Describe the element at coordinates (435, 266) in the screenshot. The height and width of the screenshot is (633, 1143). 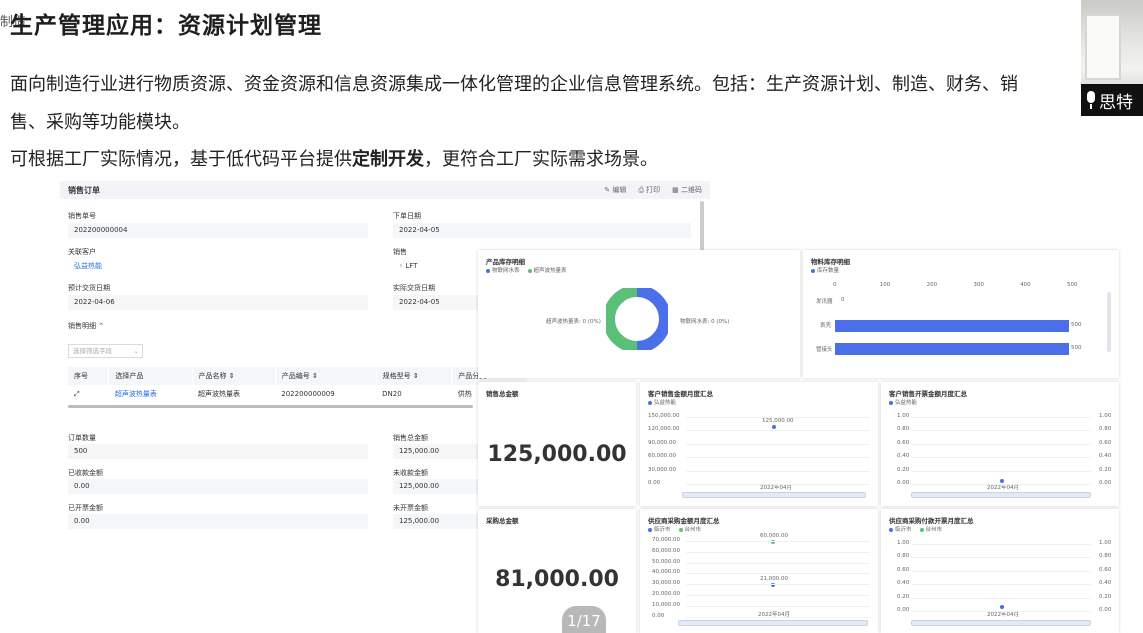
I see `sales-field: ◦ LFT` at that location.